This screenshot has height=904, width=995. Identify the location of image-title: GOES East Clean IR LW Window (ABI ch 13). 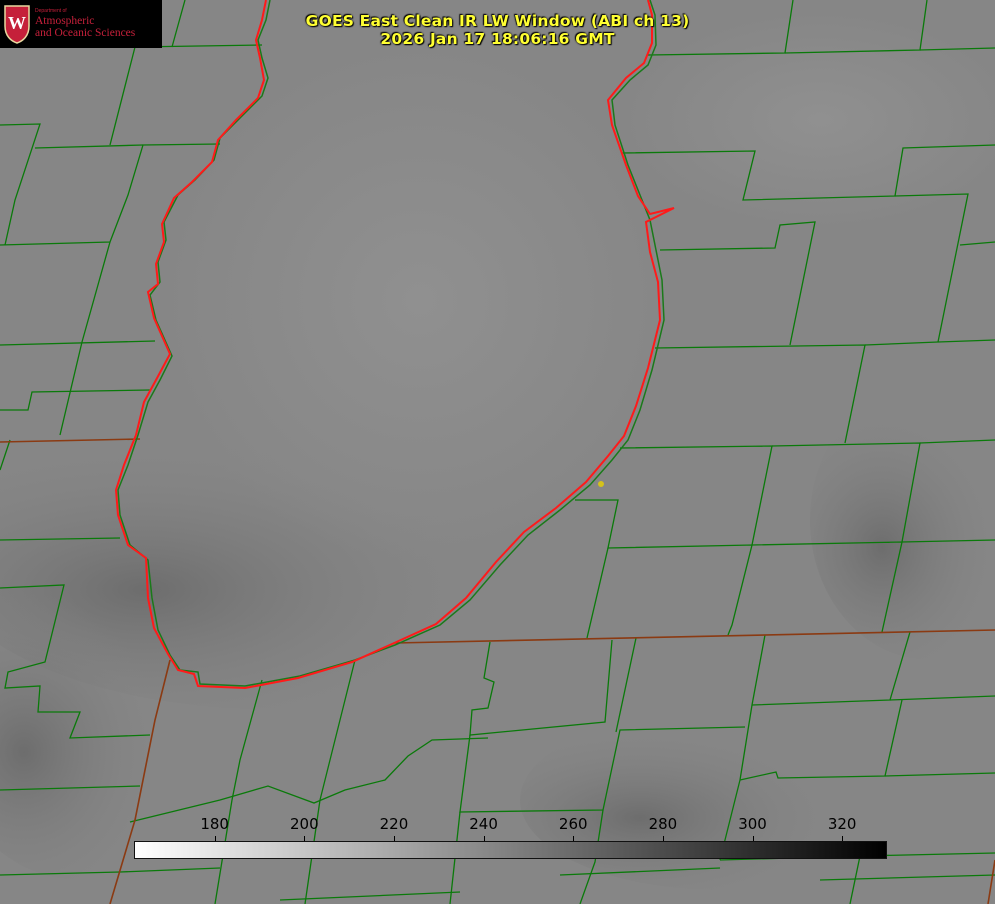
(497, 21).